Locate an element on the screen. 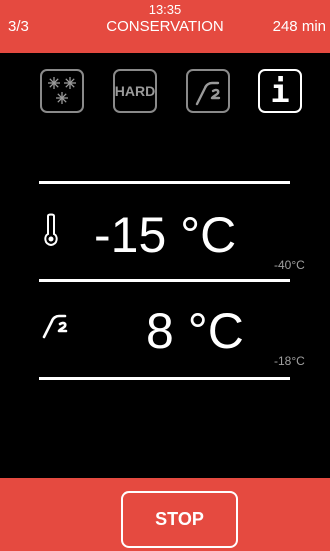 This screenshot has height=551, width=330. clock-time: 13:35 is located at coordinates (165, 9).